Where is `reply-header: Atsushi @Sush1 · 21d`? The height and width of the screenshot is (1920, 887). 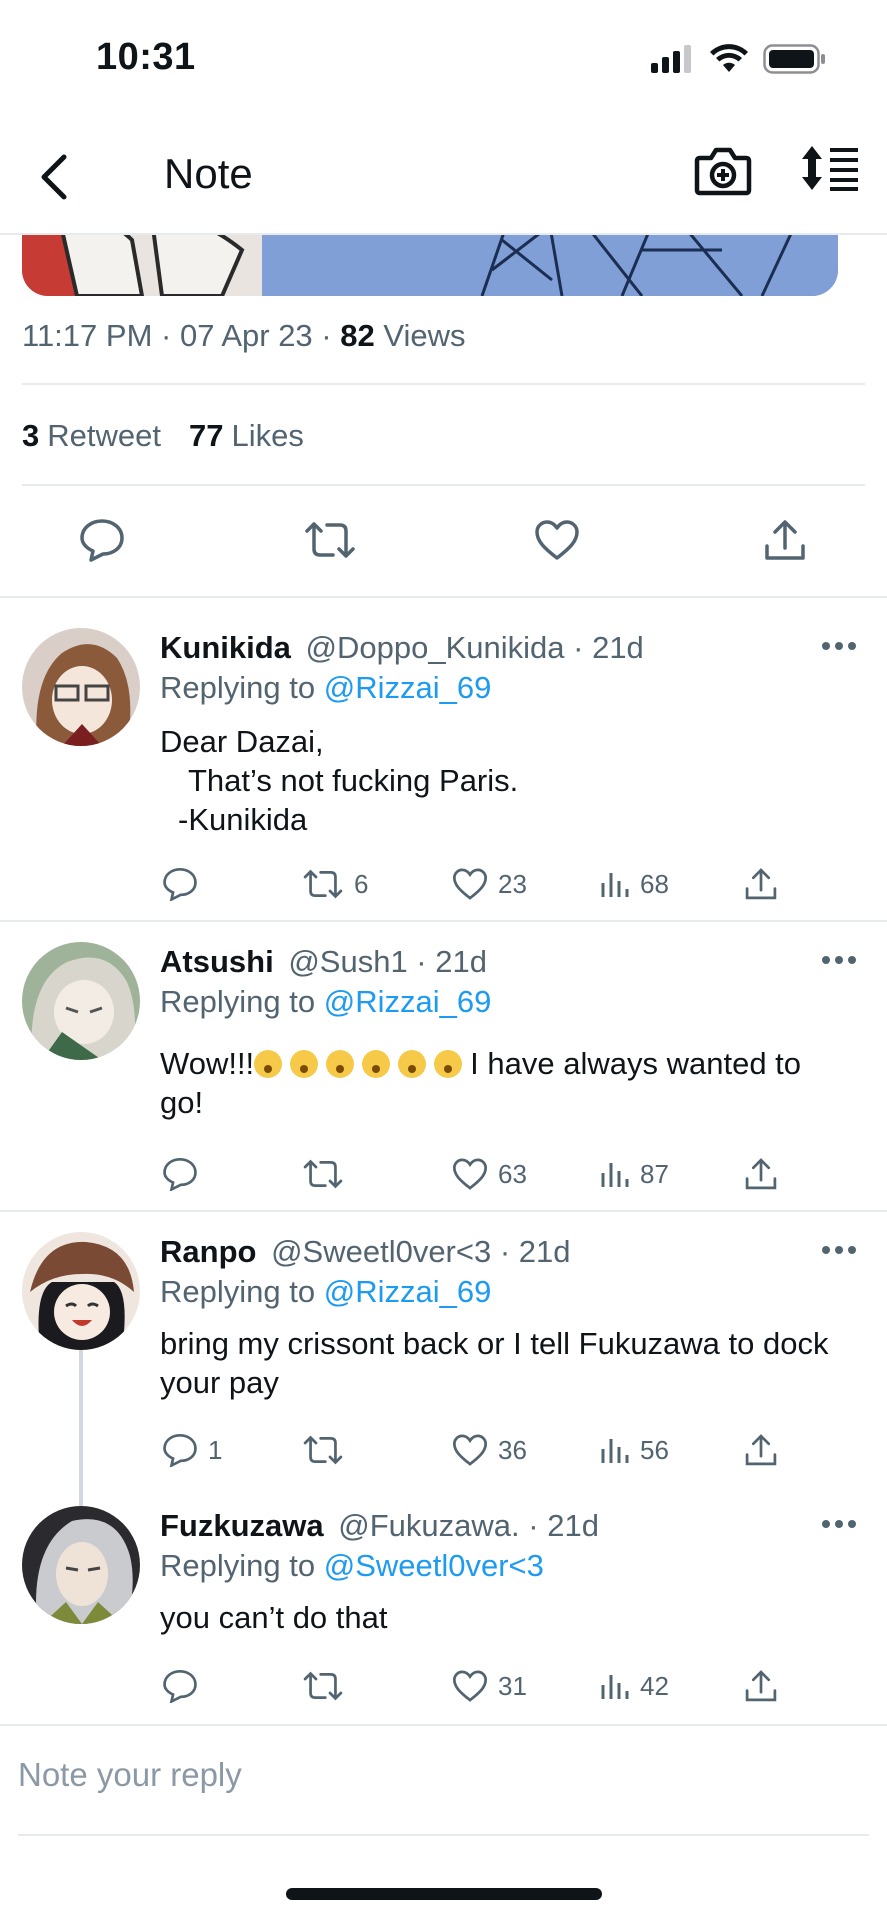
reply-header: Atsushi @Sush1 · 21d is located at coordinates (323, 961).